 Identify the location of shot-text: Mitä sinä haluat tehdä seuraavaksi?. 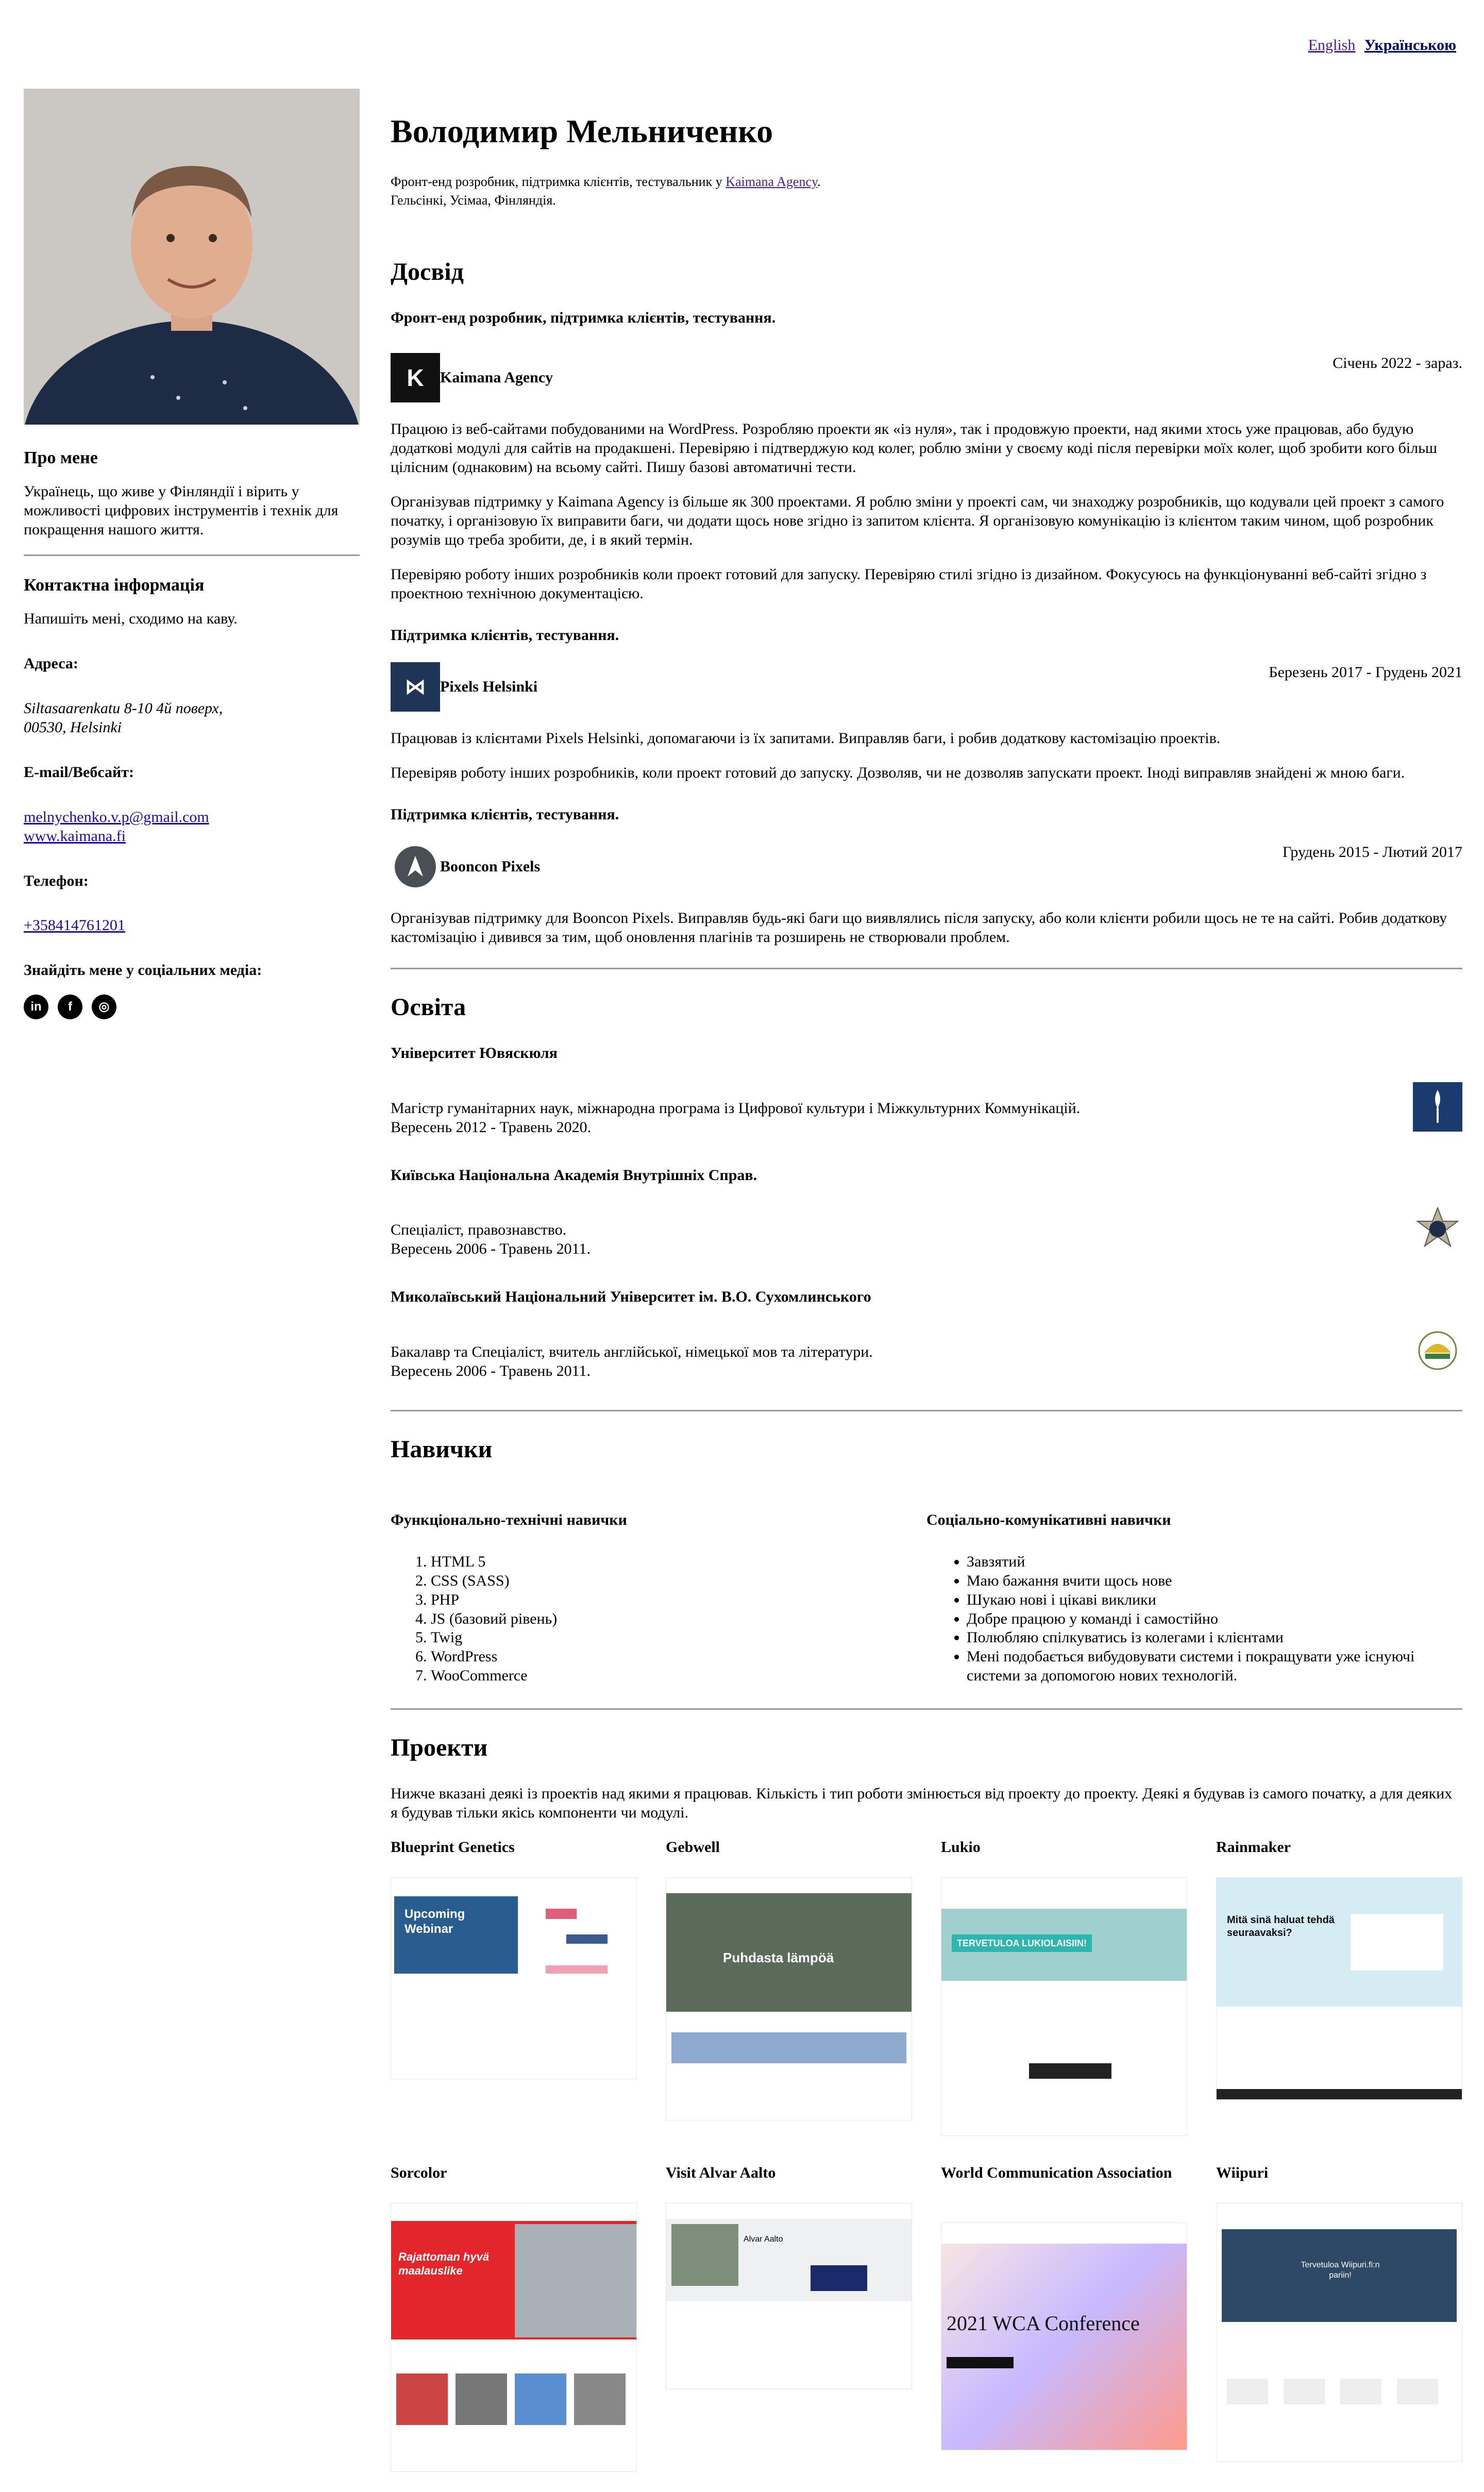
(1281, 1926).